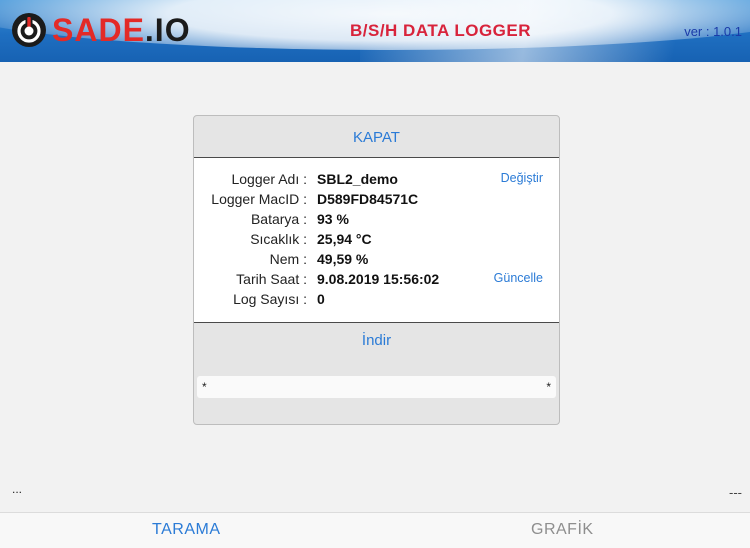  I want to click on version-label: ver : 1.0.1, so click(713, 31).